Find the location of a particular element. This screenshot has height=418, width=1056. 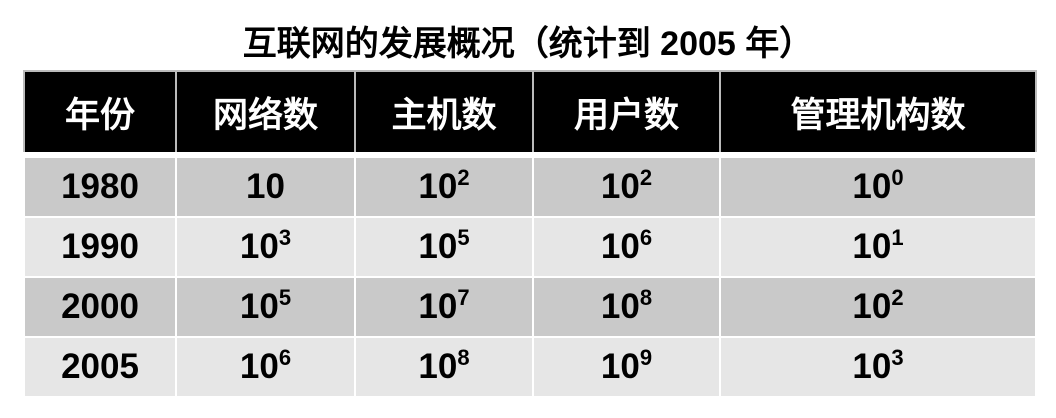

table-row: 1980 10 102 102 100 is located at coordinates (530, 186).